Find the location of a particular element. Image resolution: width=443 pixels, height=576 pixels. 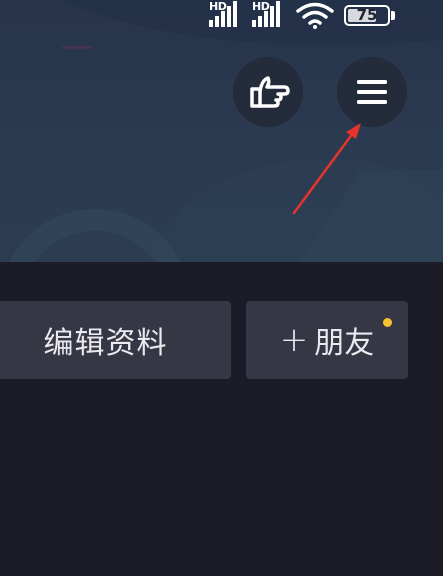

add-friend-label: 朋友 is located at coordinates (344, 343).